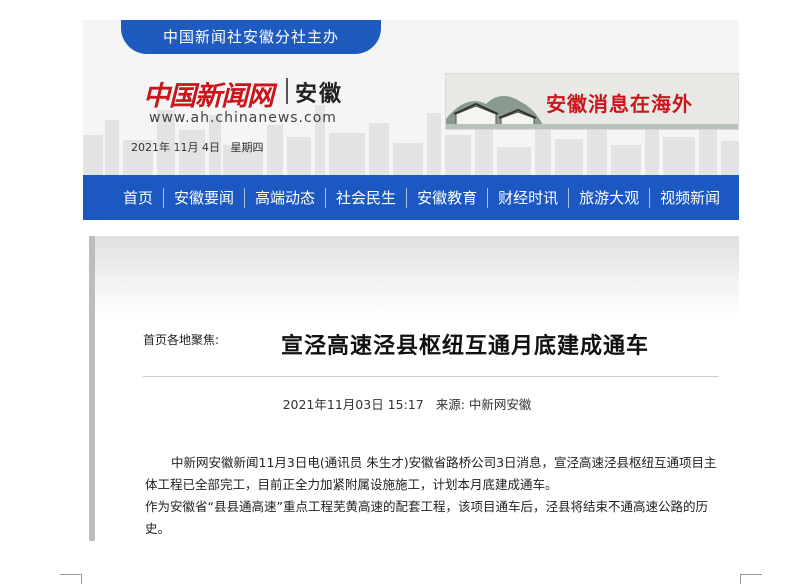  Describe the element at coordinates (619, 104) in the screenshot. I see `banner-text: 安徽消息在海外` at that location.